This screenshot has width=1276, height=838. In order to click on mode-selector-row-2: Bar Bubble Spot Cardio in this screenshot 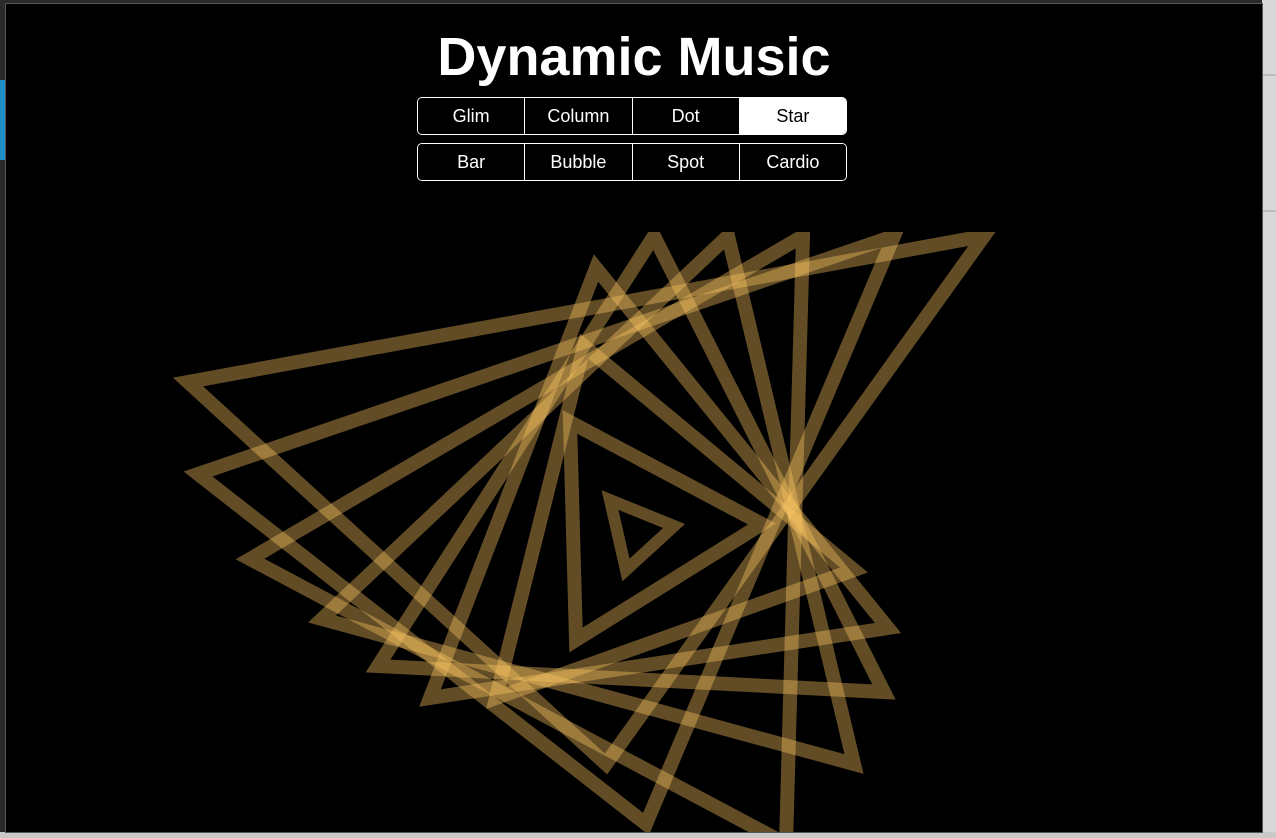, I will do `click(632, 162)`.